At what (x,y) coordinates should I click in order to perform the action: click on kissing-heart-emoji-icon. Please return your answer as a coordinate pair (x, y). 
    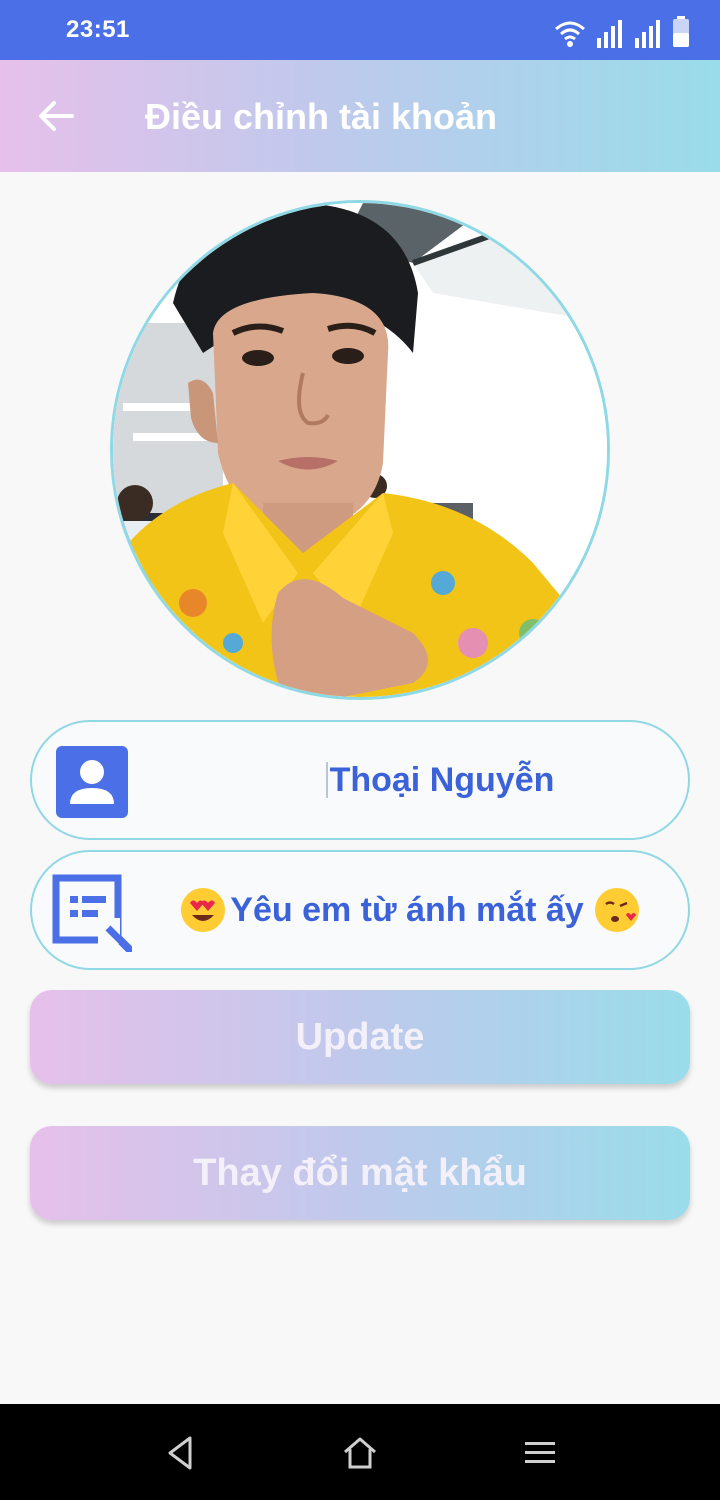
    Looking at the image, I should click on (616, 910).